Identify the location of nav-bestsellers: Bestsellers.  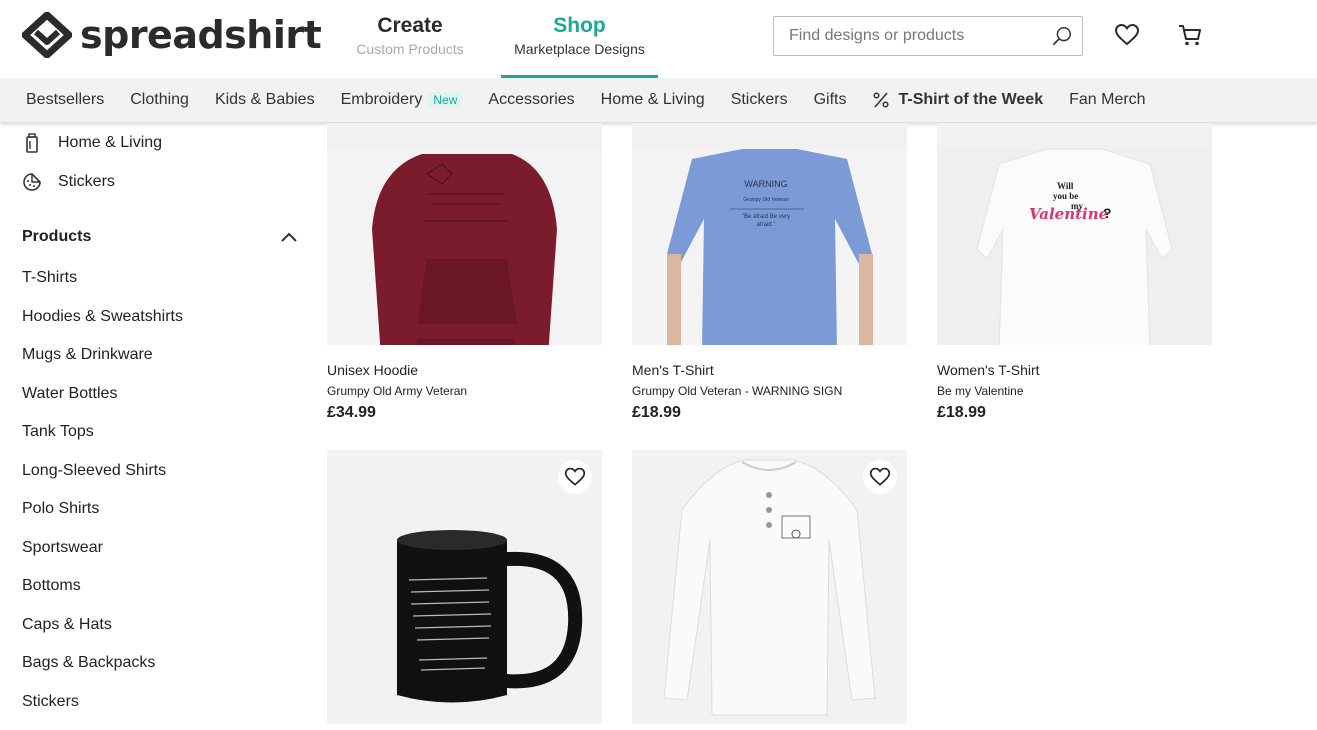
(65, 100).